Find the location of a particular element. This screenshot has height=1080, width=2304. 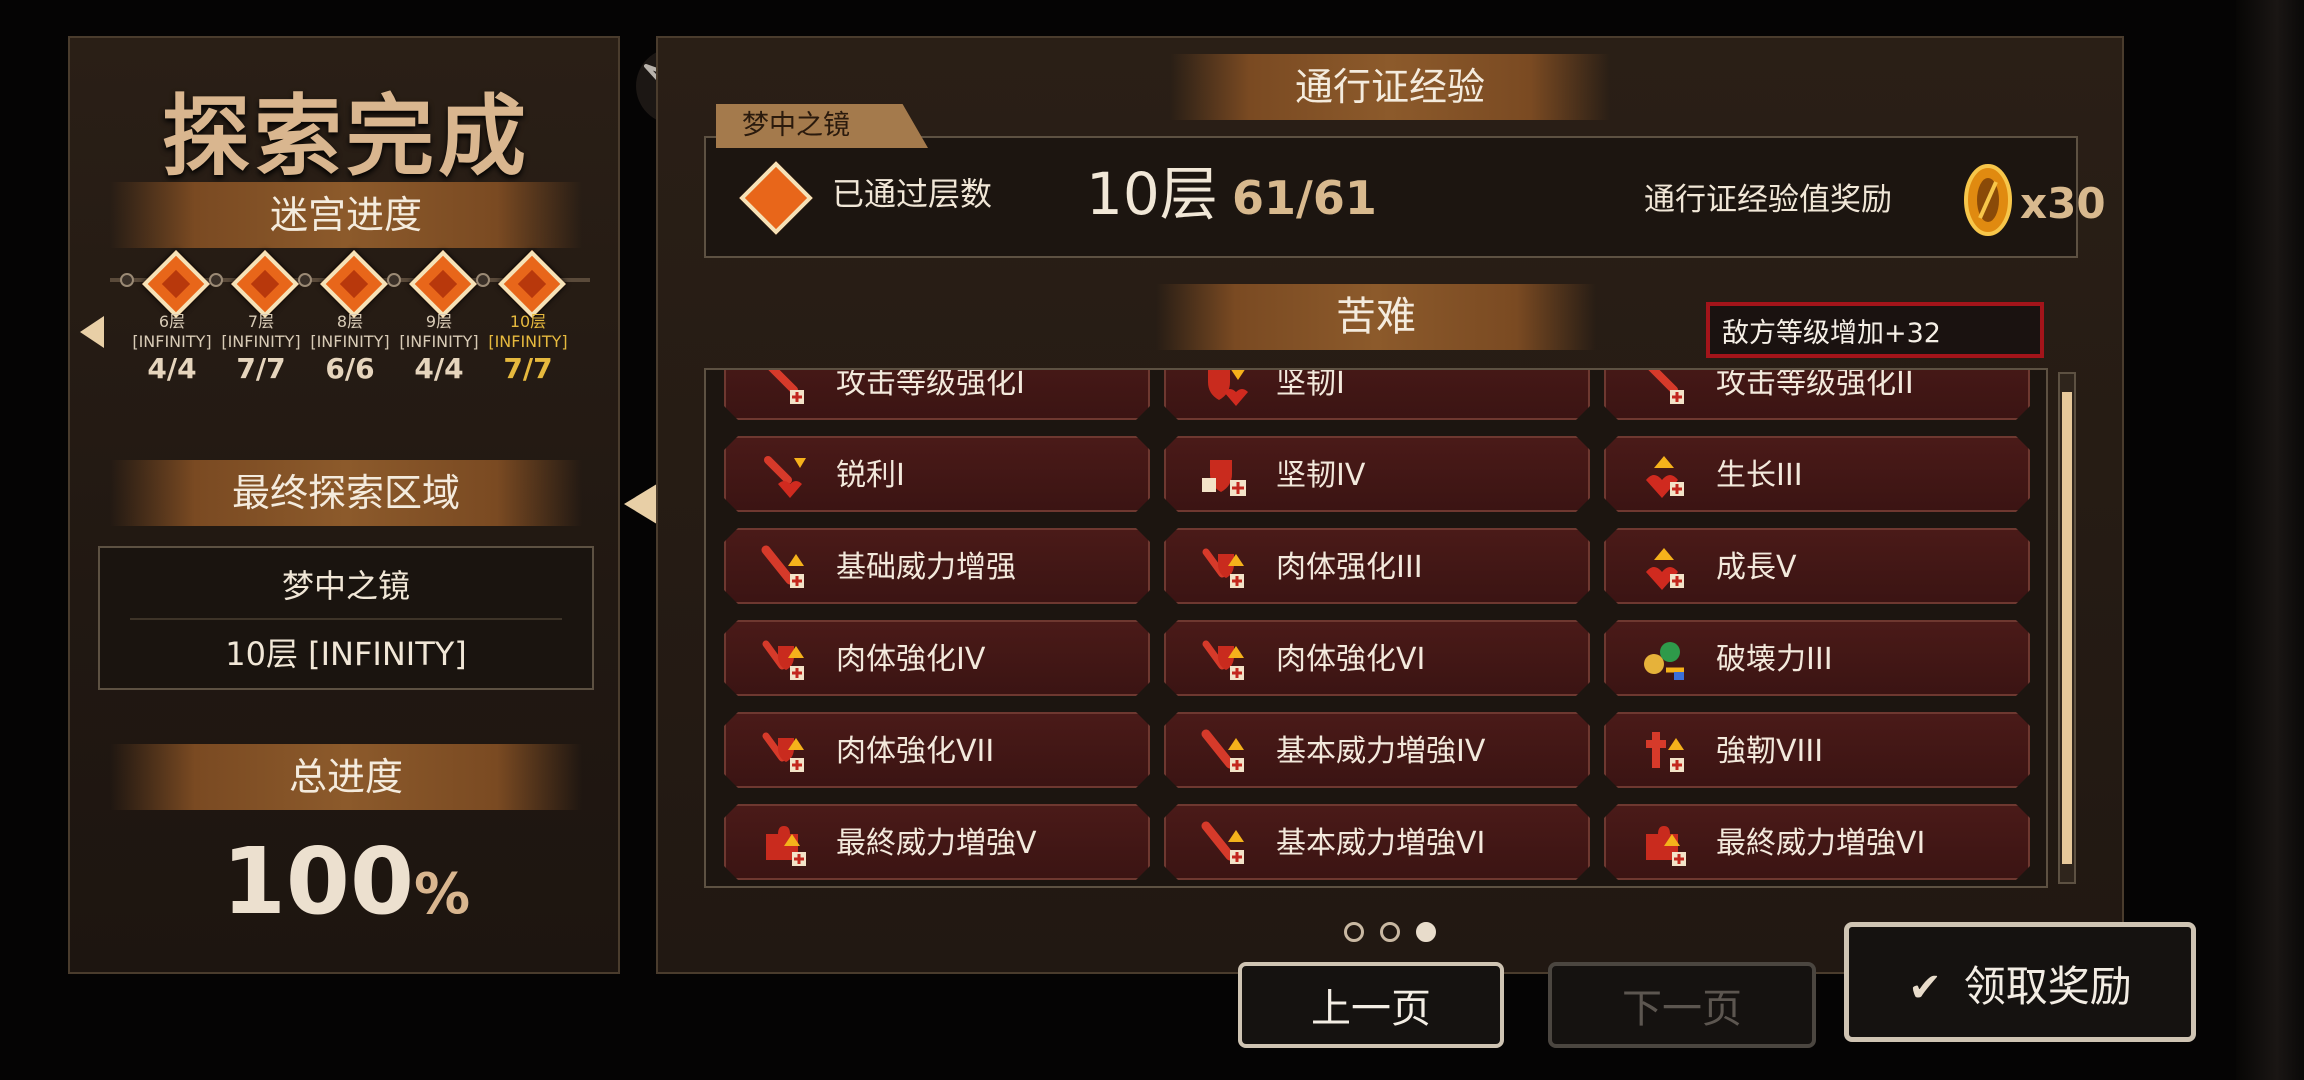

floor-node-label: 9层 [INFINITY] 4/4 is located at coordinates (439, 349).